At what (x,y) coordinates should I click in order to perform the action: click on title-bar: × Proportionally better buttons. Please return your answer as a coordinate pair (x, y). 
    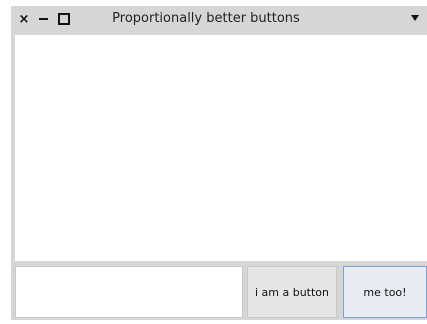
    Looking at the image, I should click on (219, 19).